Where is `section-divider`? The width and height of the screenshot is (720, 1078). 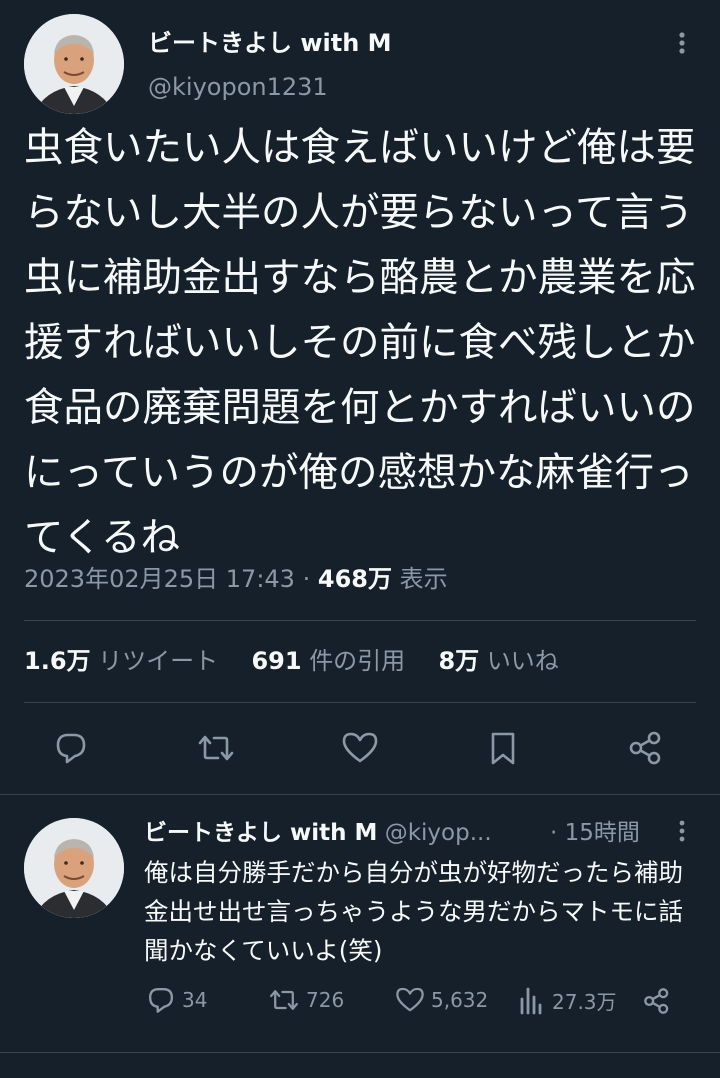 section-divider is located at coordinates (360, 794).